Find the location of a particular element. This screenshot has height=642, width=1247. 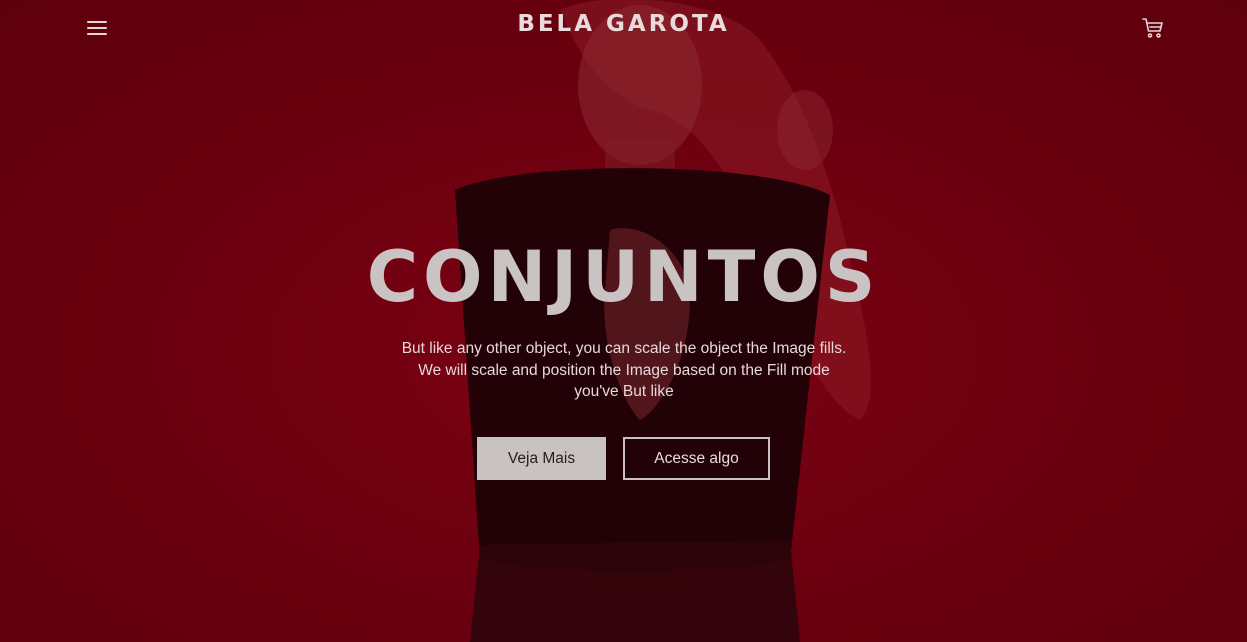

veja-mais-button: Veja Mais is located at coordinates (541, 458).